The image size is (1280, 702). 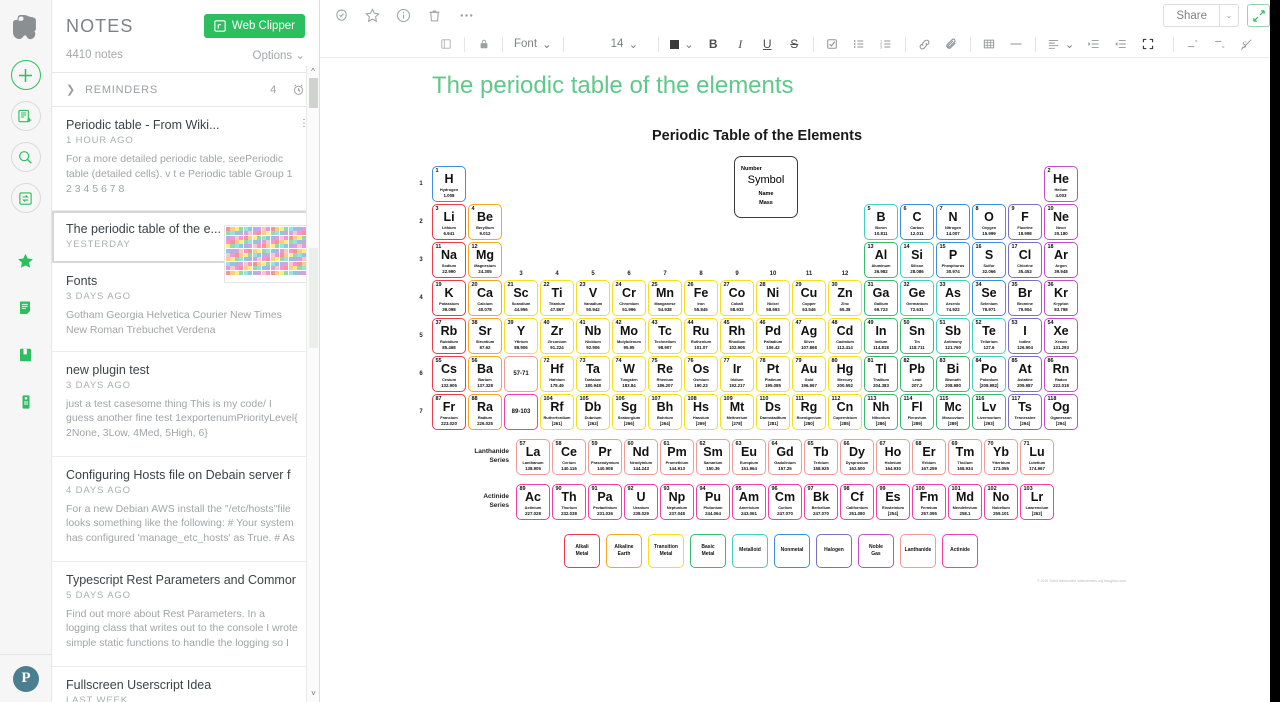 What do you see at coordinates (557, 380) in the screenshot?
I see `element-name: Hafnium` at bounding box center [557, 380].